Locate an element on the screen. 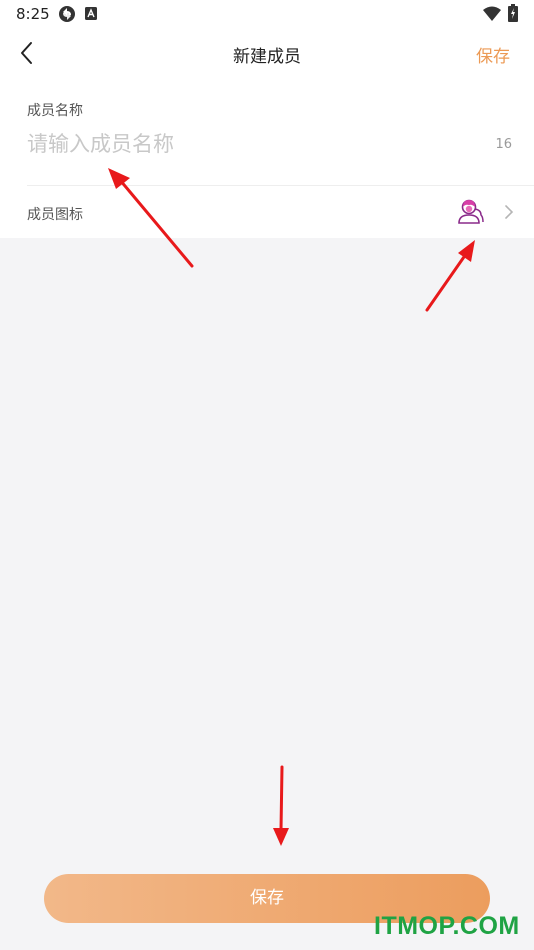  status-bar: 8:25 is located at coordinates (267, 15).